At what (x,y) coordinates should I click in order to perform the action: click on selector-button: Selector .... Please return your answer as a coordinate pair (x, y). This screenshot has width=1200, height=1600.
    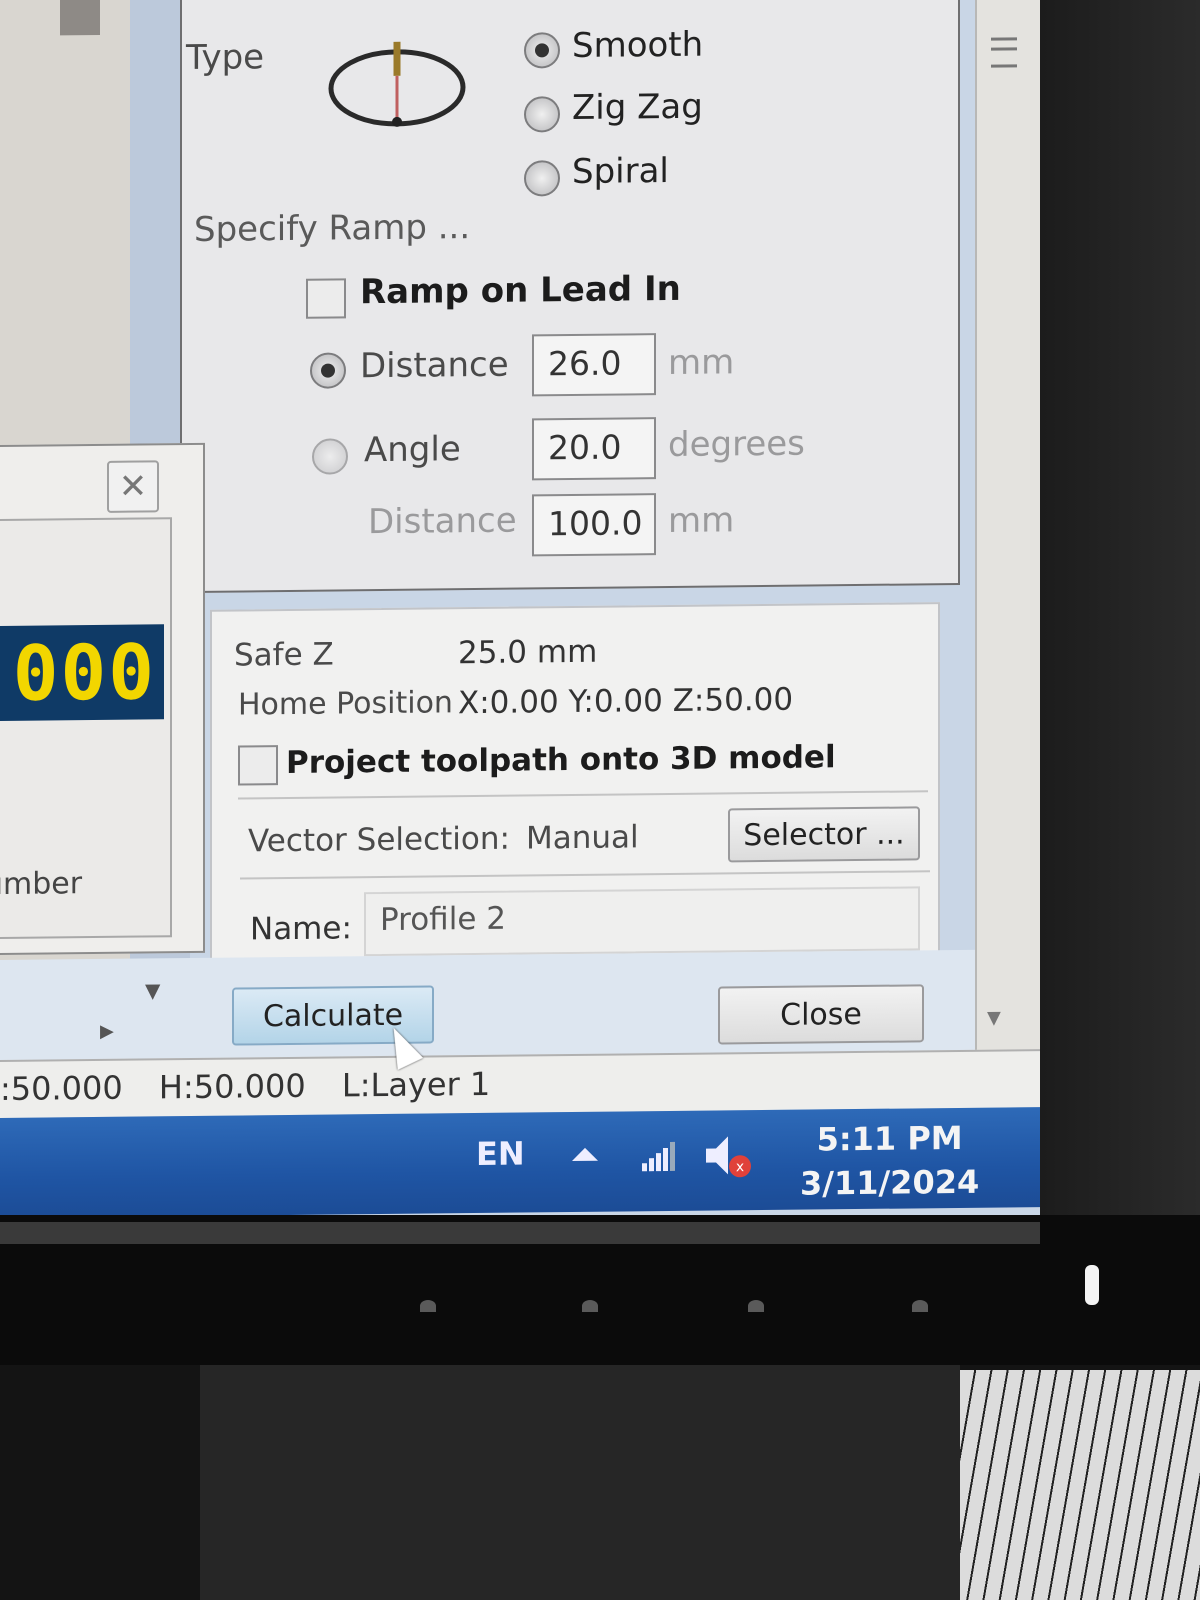
    Looking at the image, I should click on (824, 834).